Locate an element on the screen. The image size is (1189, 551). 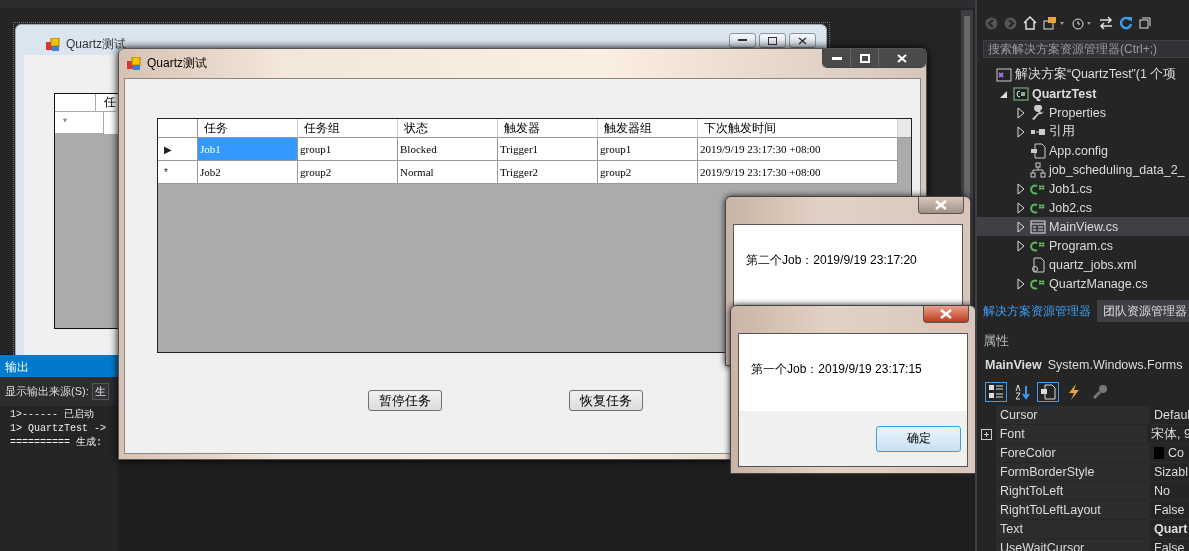
form-file-icon is located at coordinates (1038, 226).